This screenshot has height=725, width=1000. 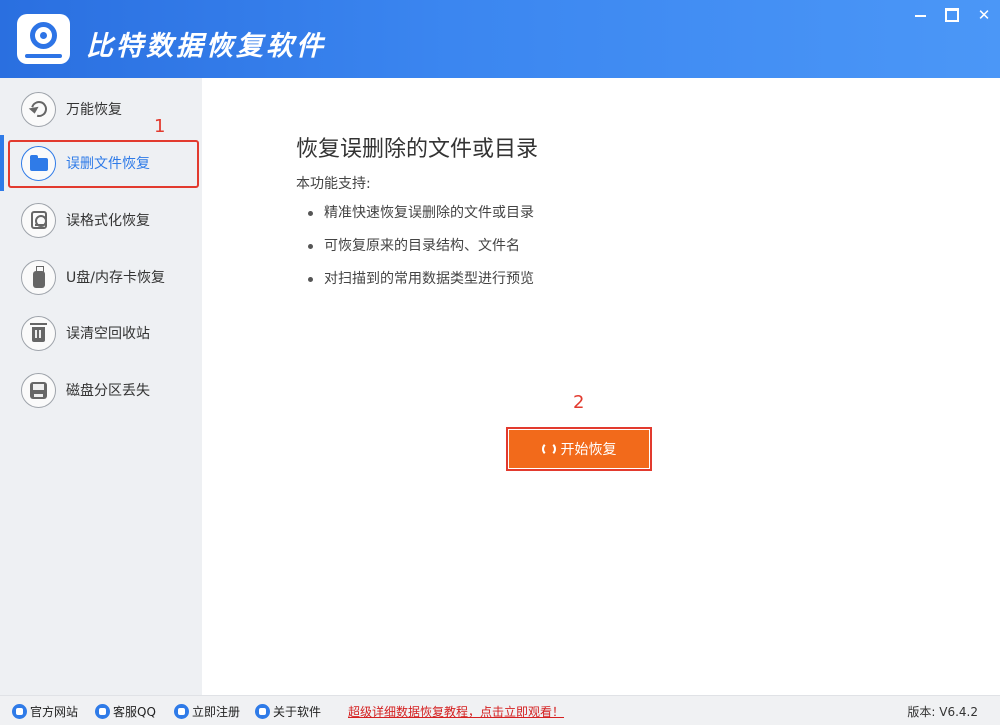 I want to click on about-link: 关于软件, so click(x=288, y=711).